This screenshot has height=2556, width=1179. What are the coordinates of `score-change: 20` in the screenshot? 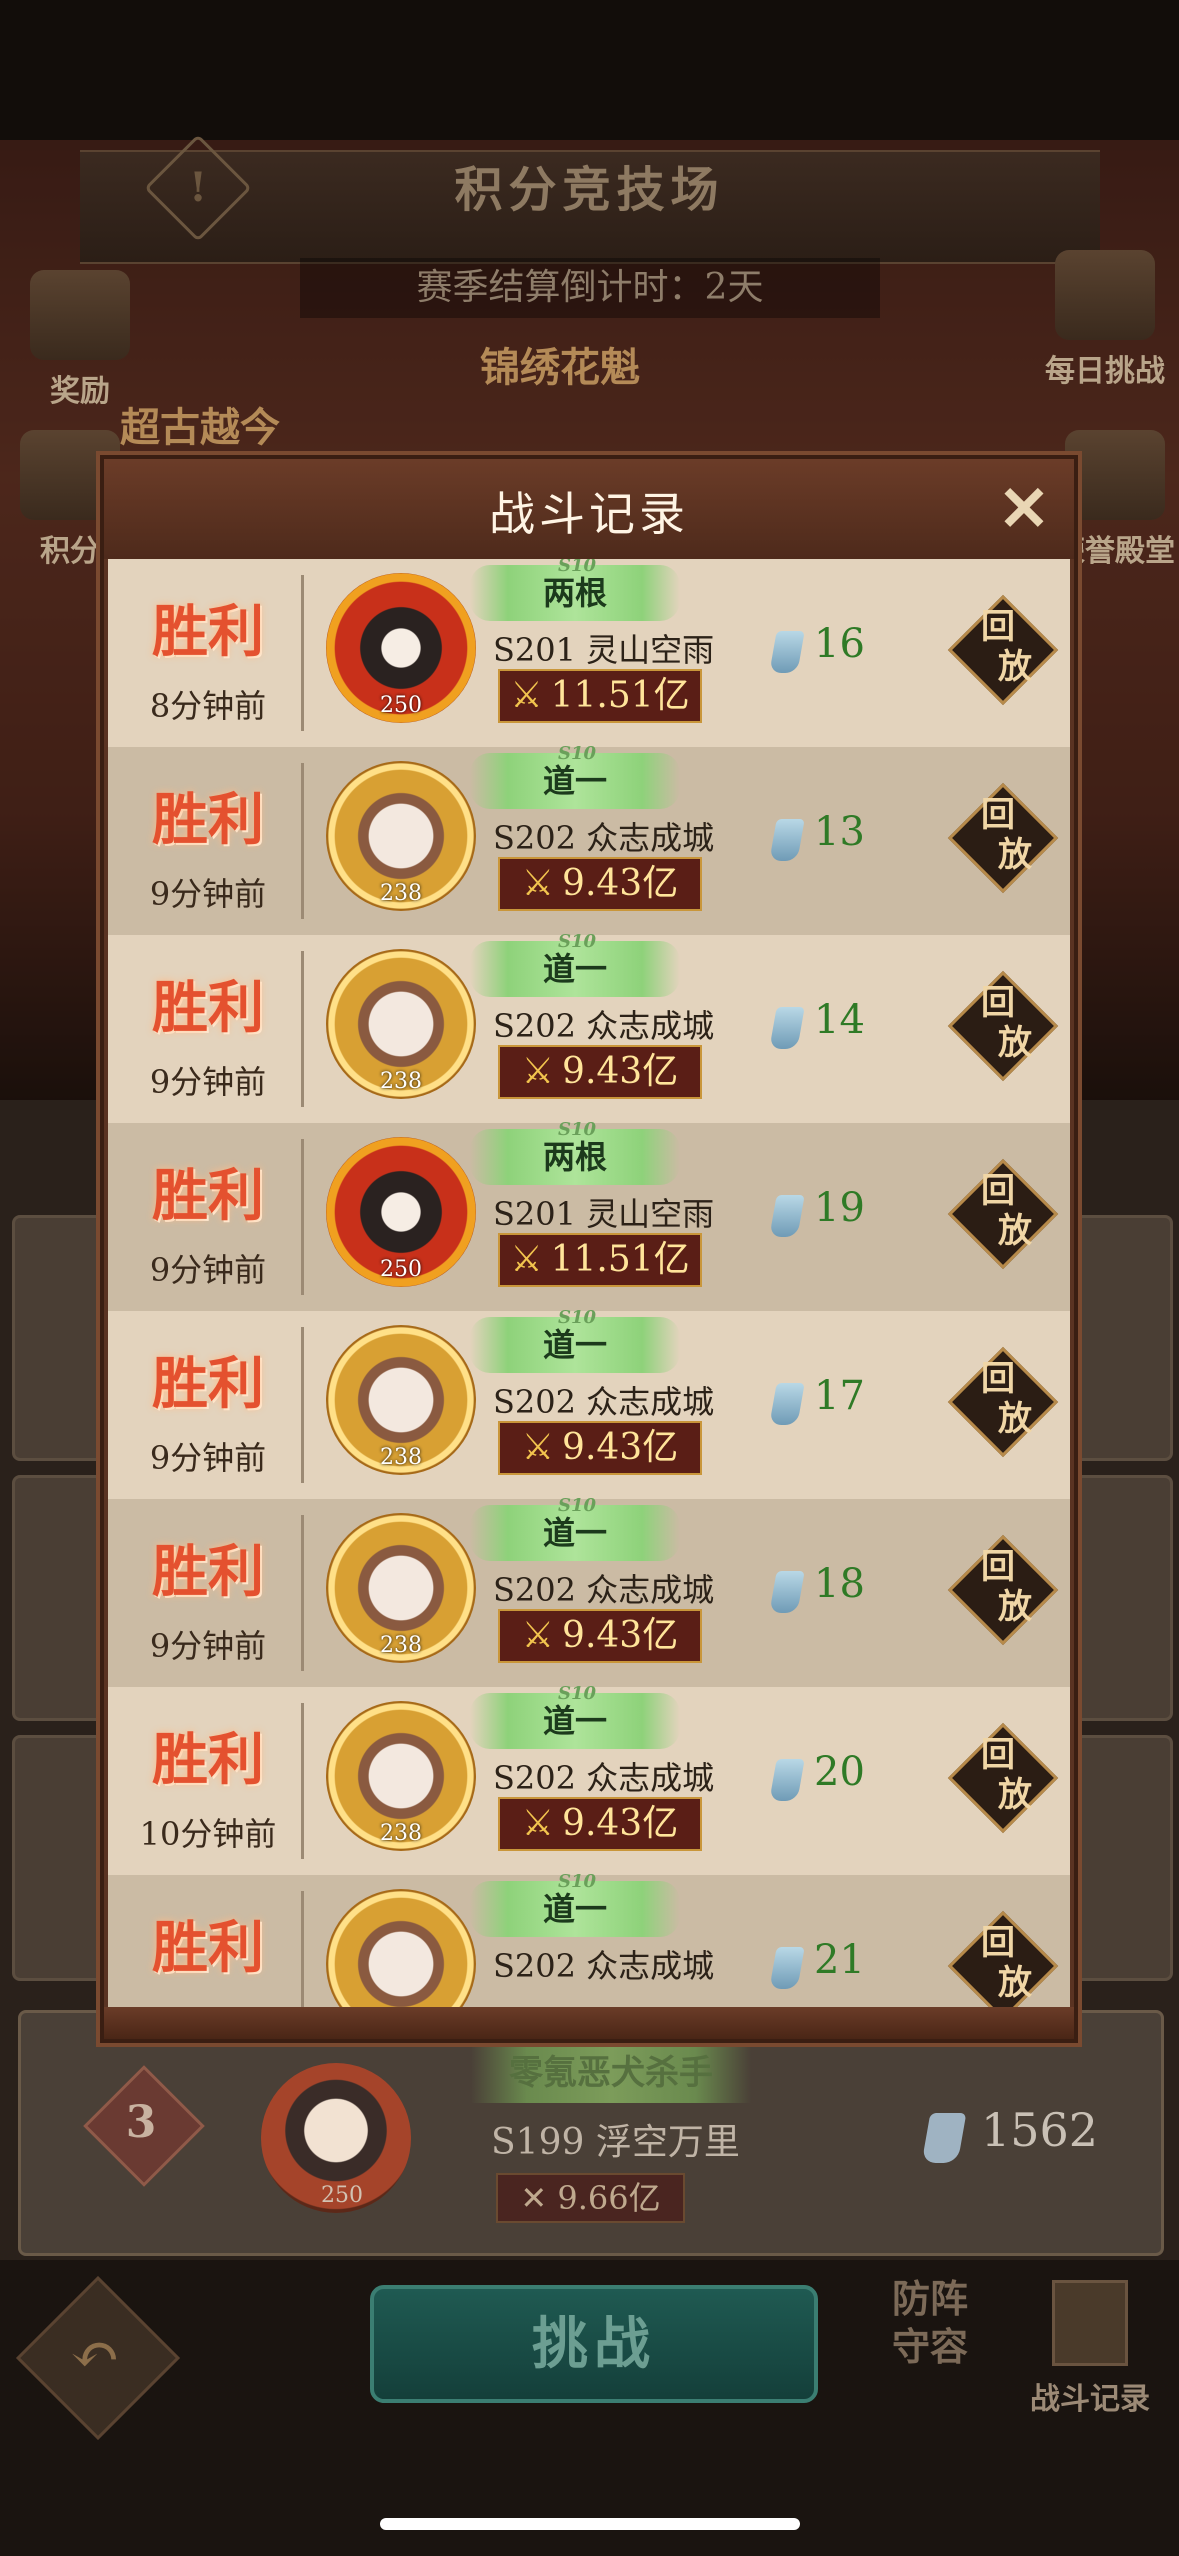 It's located at (839, 1772).